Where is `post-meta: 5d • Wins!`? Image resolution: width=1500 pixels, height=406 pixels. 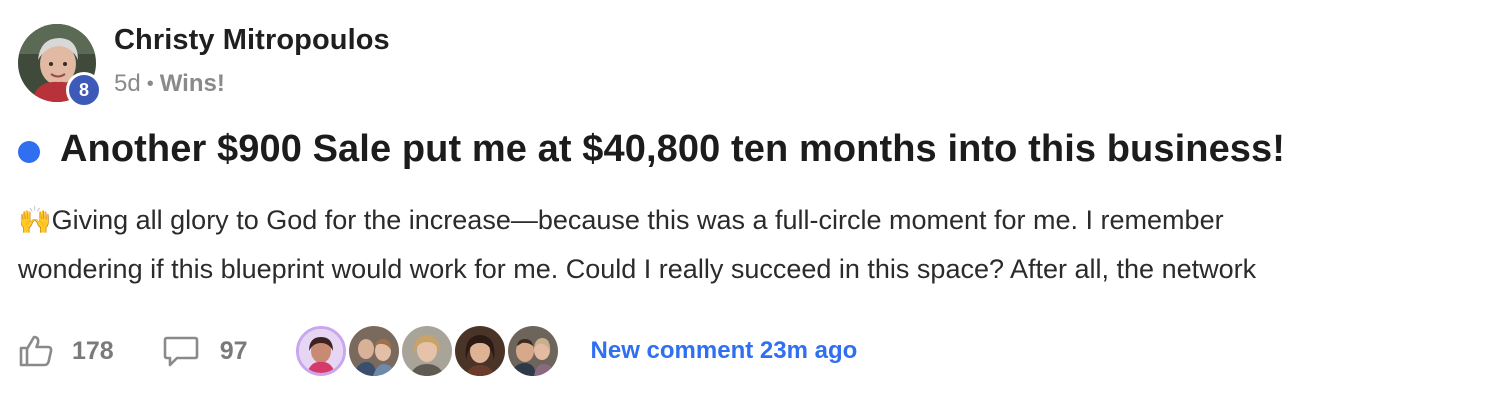
post-meta: 5d • Wins! is located at coordinates (169, 84).